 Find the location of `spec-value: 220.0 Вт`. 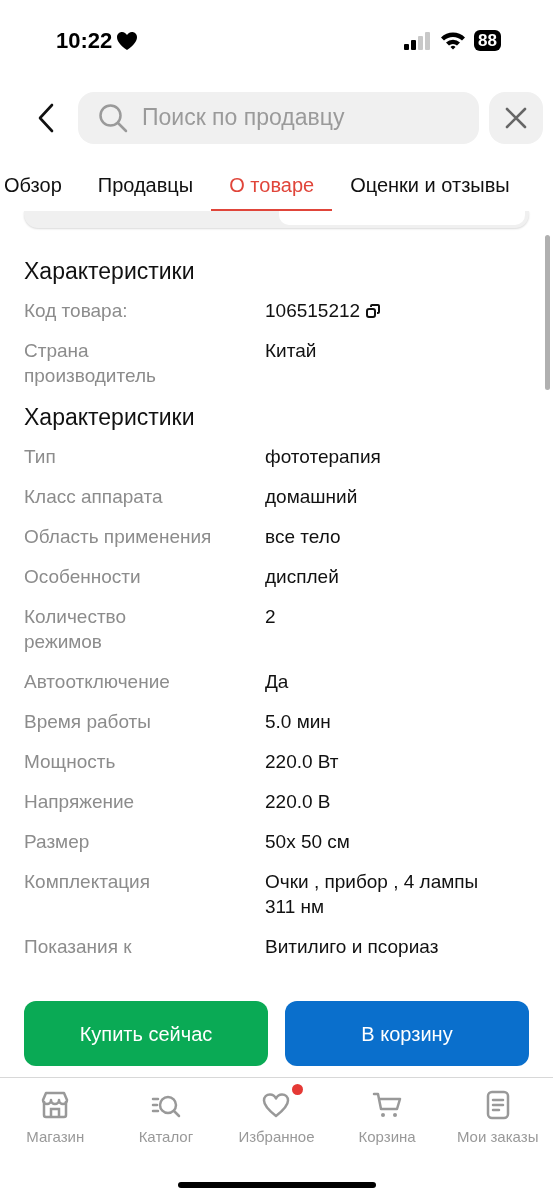

spec-value: 220.0 Вт is located at coordinates (302, 762).